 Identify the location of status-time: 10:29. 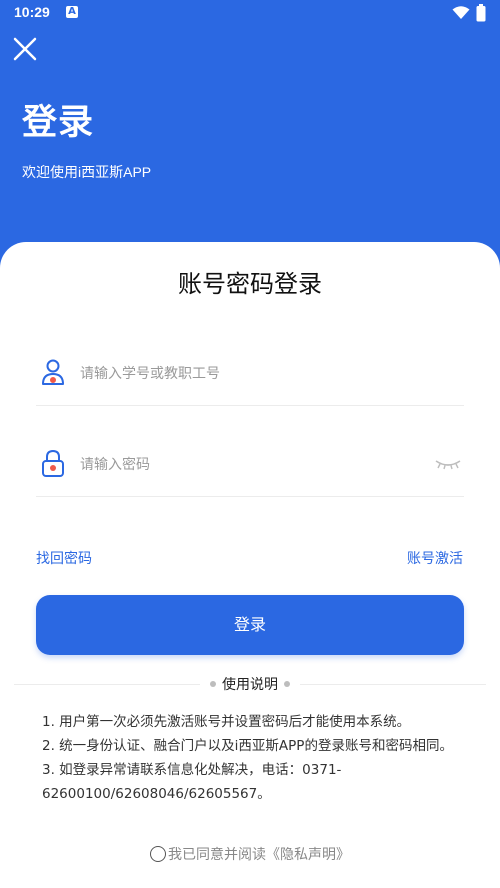
(32, 12).